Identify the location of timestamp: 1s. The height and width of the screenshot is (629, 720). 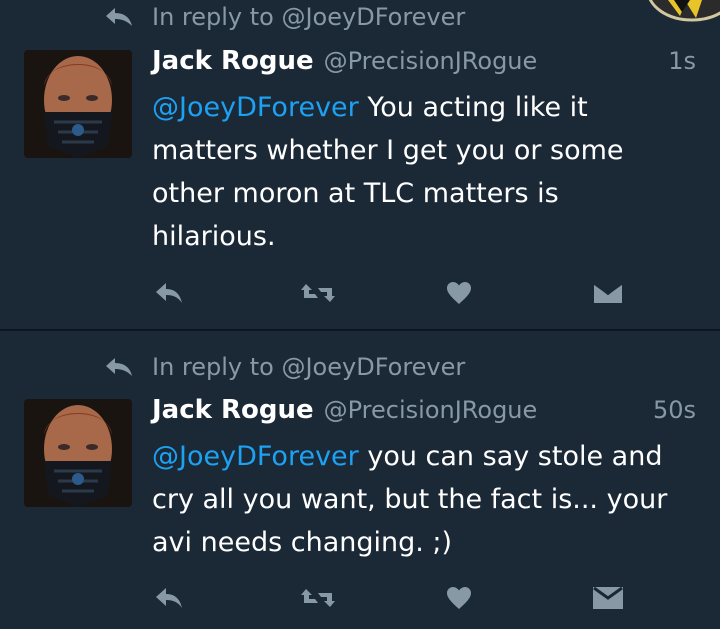
(682, 61).